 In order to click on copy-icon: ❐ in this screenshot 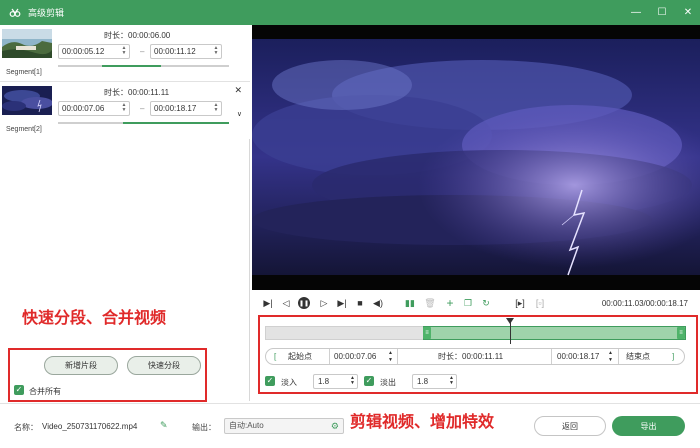, I will do `click(468, 303)`.